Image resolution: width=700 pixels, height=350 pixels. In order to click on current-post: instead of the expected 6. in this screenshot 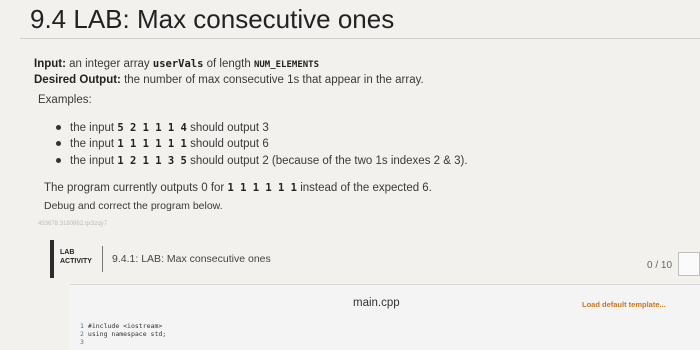, I will do `click(364, 188)`.